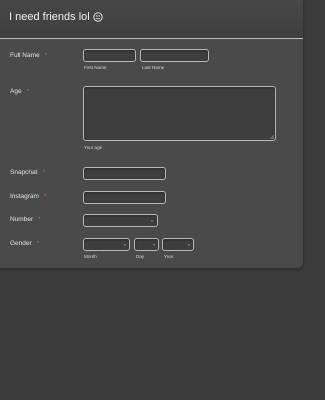 The width and height of the screenshot is (325, 400). Describe the element at coordinates (272, 137) in the screenshot. I see `resize-grip-icon` at that location.